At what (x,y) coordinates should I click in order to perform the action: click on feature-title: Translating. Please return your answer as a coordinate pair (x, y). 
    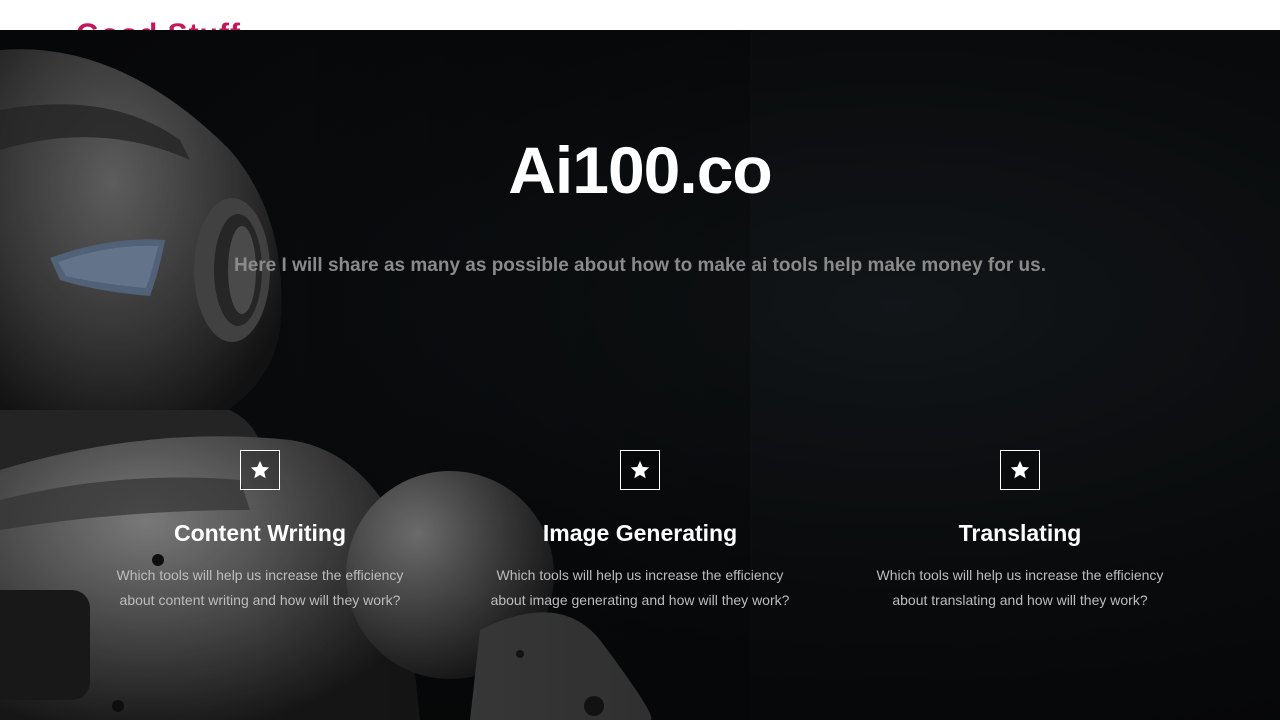
    Looking at the image, I should click on (1020, 533).